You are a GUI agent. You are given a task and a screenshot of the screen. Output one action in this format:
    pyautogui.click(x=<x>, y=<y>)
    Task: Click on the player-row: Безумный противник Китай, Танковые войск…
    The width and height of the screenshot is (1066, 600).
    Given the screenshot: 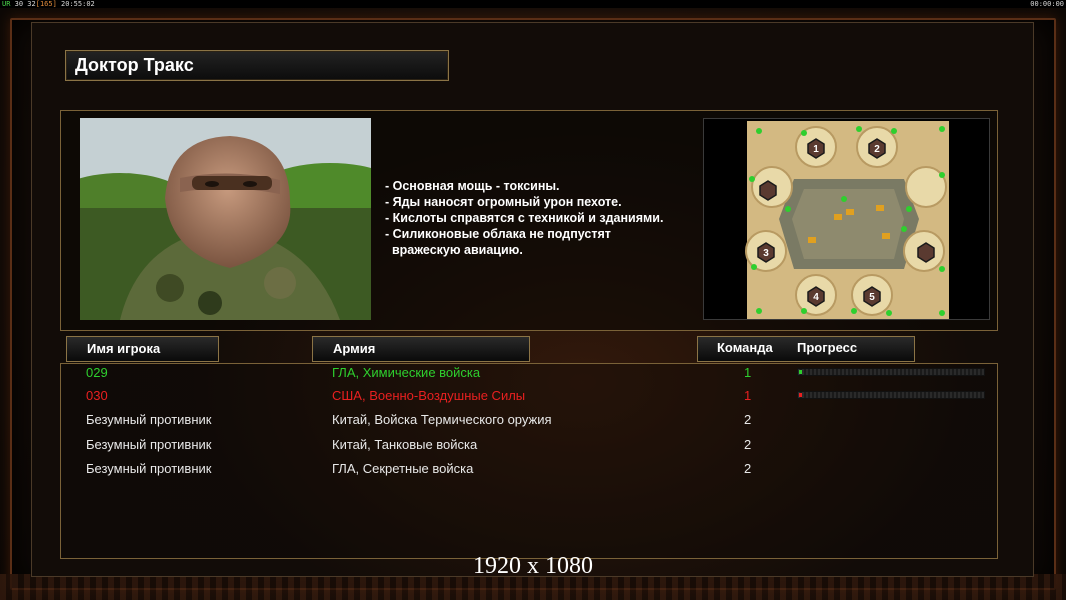 What is the action you would take?
    pyautogui.click(x=533, y=445)
    